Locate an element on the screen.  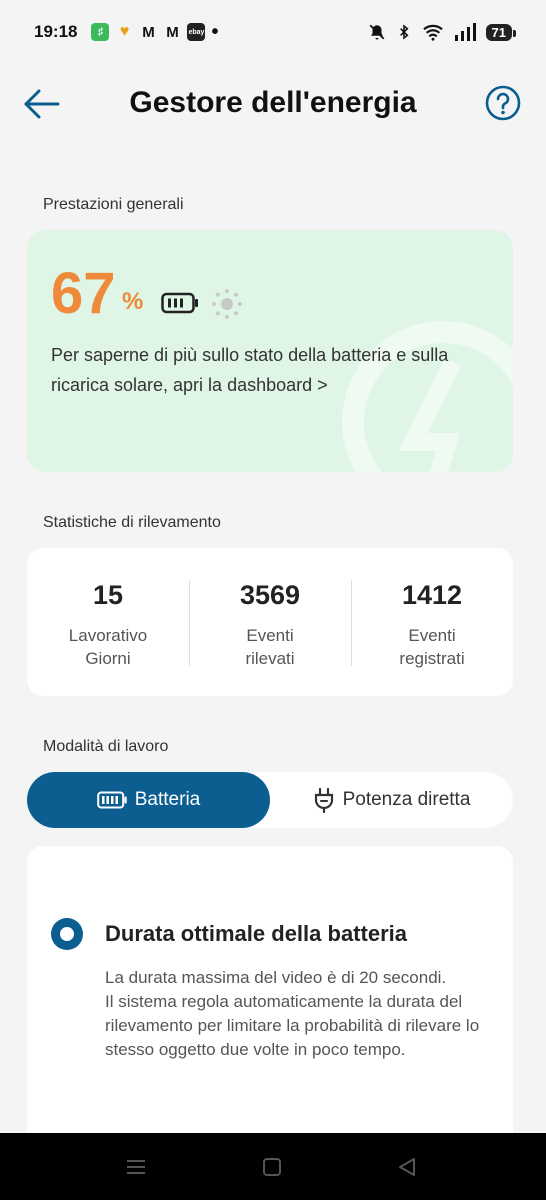
notification-icons: ♯ ♥ M M ebay • is located at coordinates (155, 32).